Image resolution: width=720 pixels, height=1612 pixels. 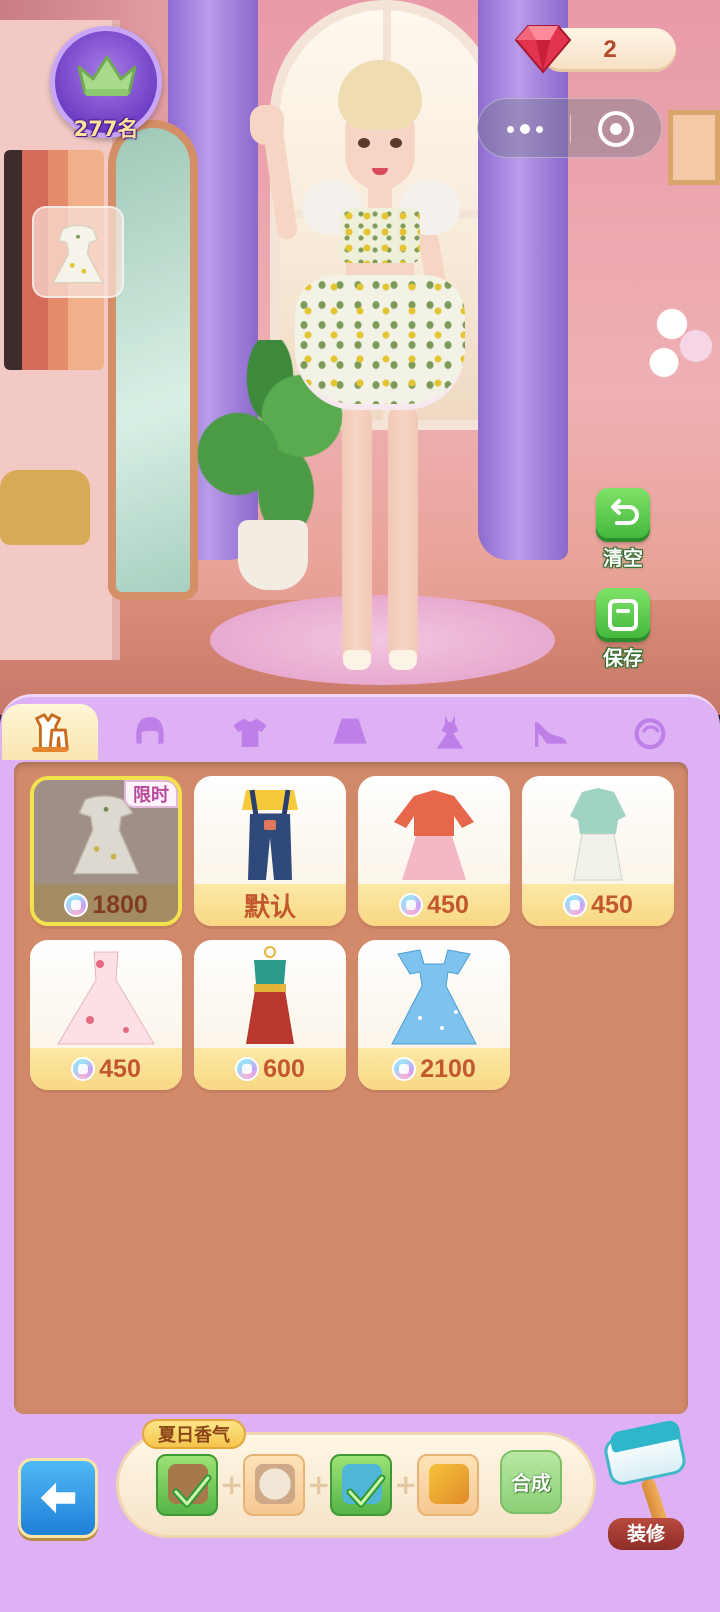 I want to click on item-card-3: 450, so click(x=434, y=851).